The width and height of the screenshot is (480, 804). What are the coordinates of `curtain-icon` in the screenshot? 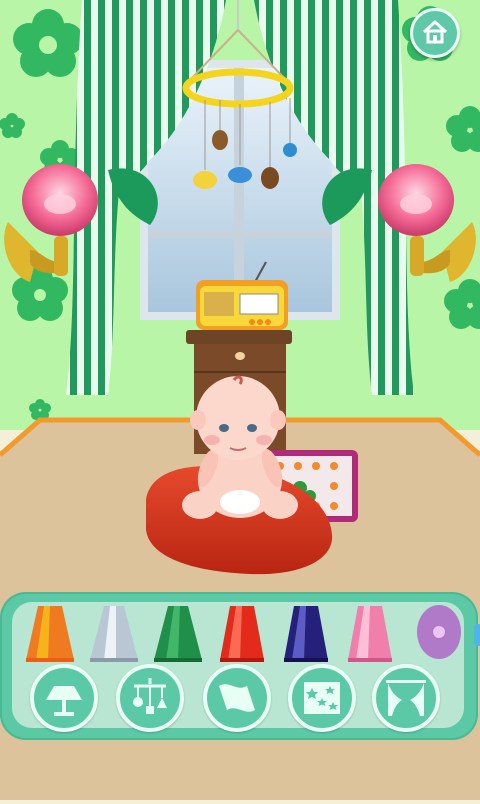 It's located at (406, 698).